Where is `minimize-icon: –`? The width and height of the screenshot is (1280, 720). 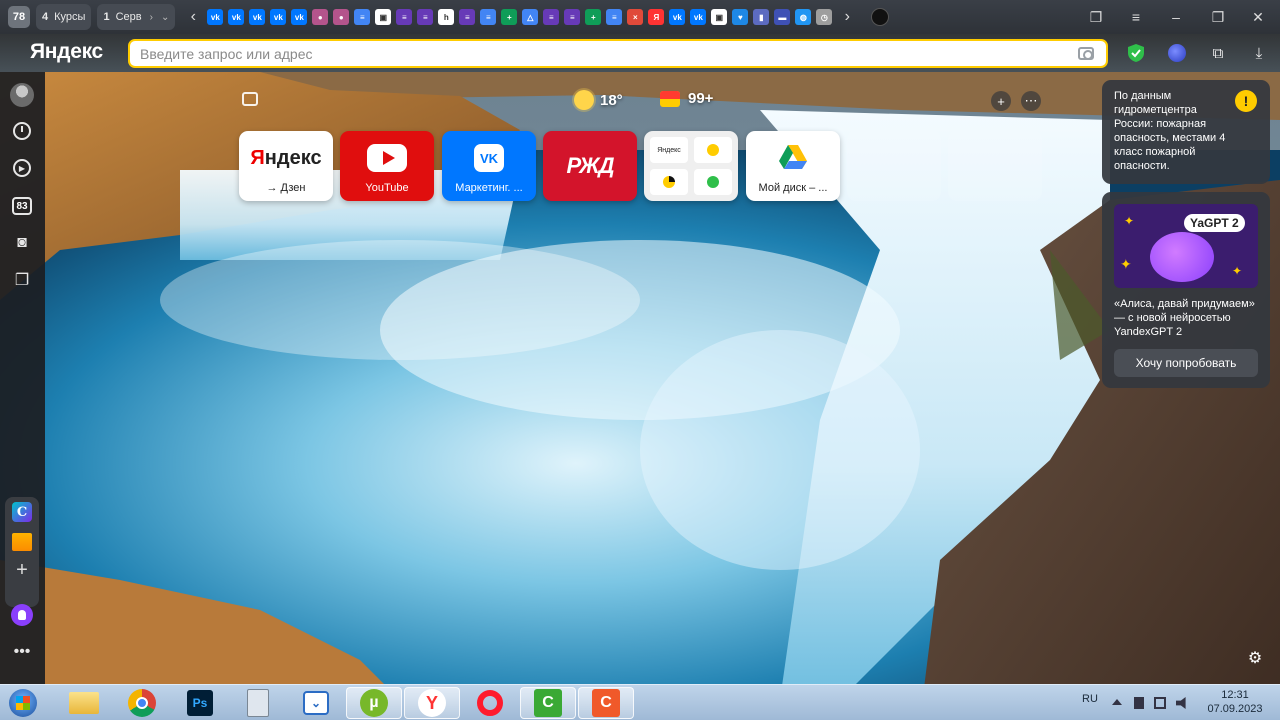
minimize-icon: – is located at coordinates (1176, 17).